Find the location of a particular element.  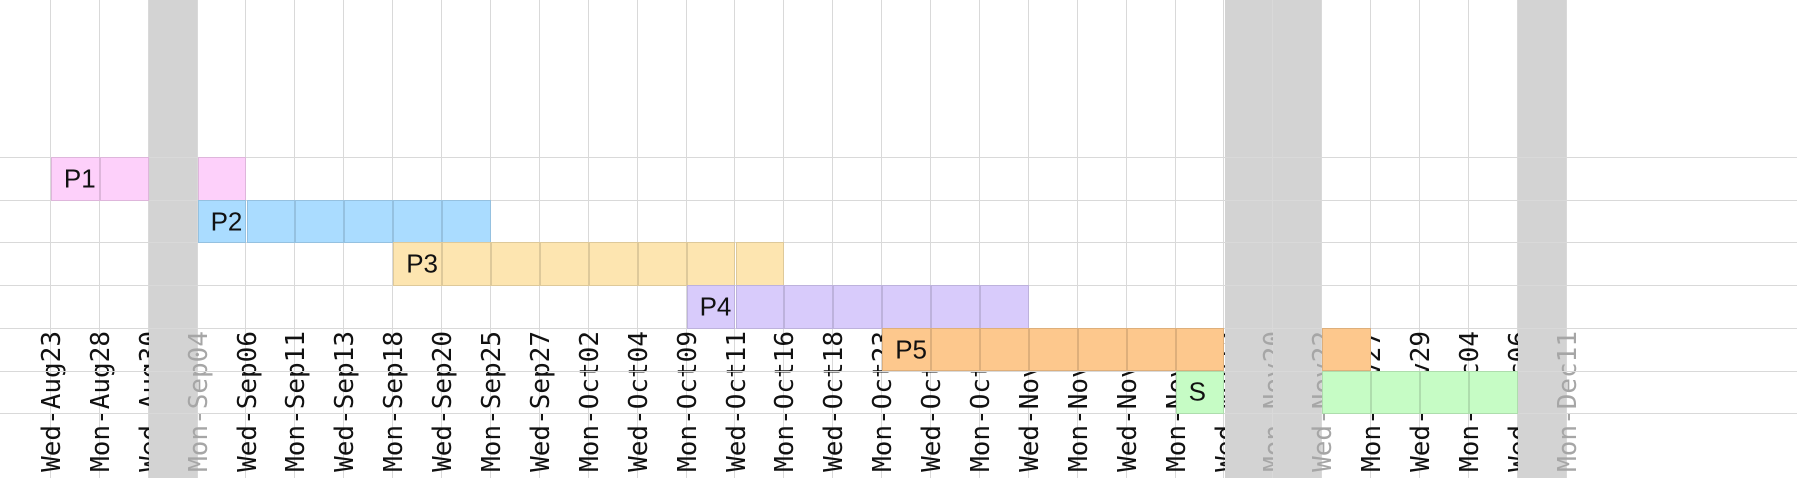

date-column: Wed-Oct04 is located at coordinates (621, 239).